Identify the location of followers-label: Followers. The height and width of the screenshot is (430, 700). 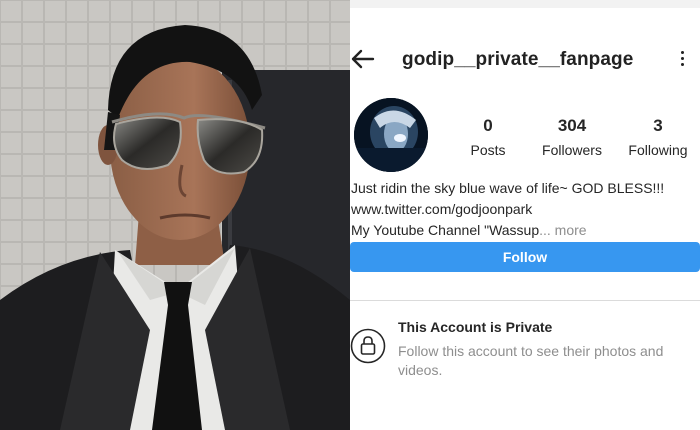
(572, 150).